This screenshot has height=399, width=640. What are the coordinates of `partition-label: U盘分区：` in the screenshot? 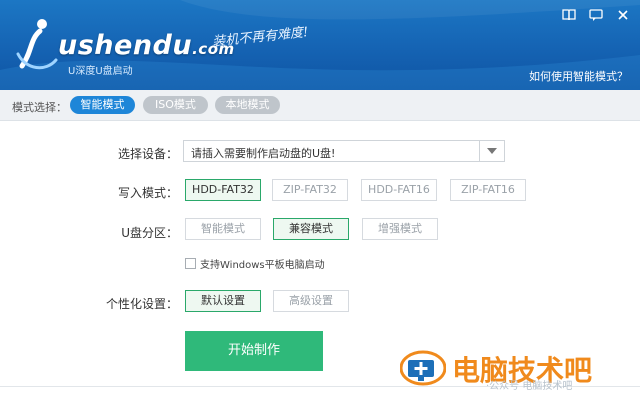 It's located at (149, 233).